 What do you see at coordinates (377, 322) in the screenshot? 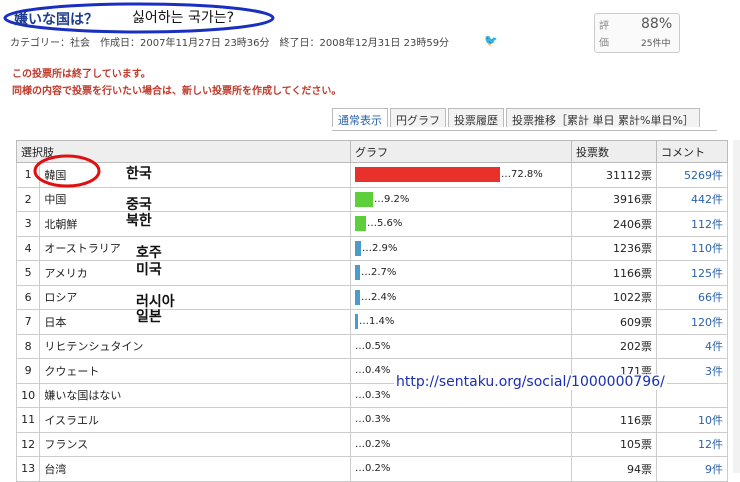
I see `percent-label: …1.4%` at bounding box center [377, 322].